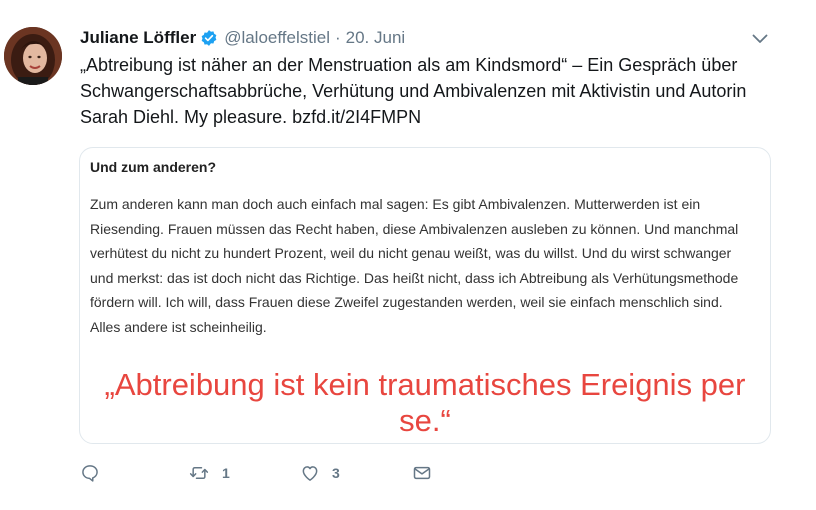  Describe the element at coordinates (199, 473) in the screenshot. I see `retweet-icon` at that location.